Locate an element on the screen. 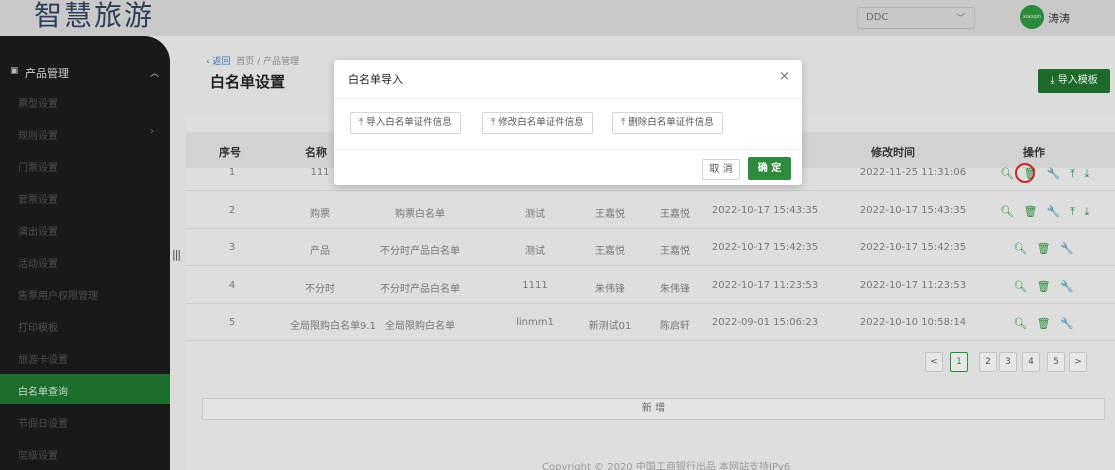 The image size is (1115, 470). breadcrumb-path: 首页 / 产品管理 is located at coordinates (267, 62).